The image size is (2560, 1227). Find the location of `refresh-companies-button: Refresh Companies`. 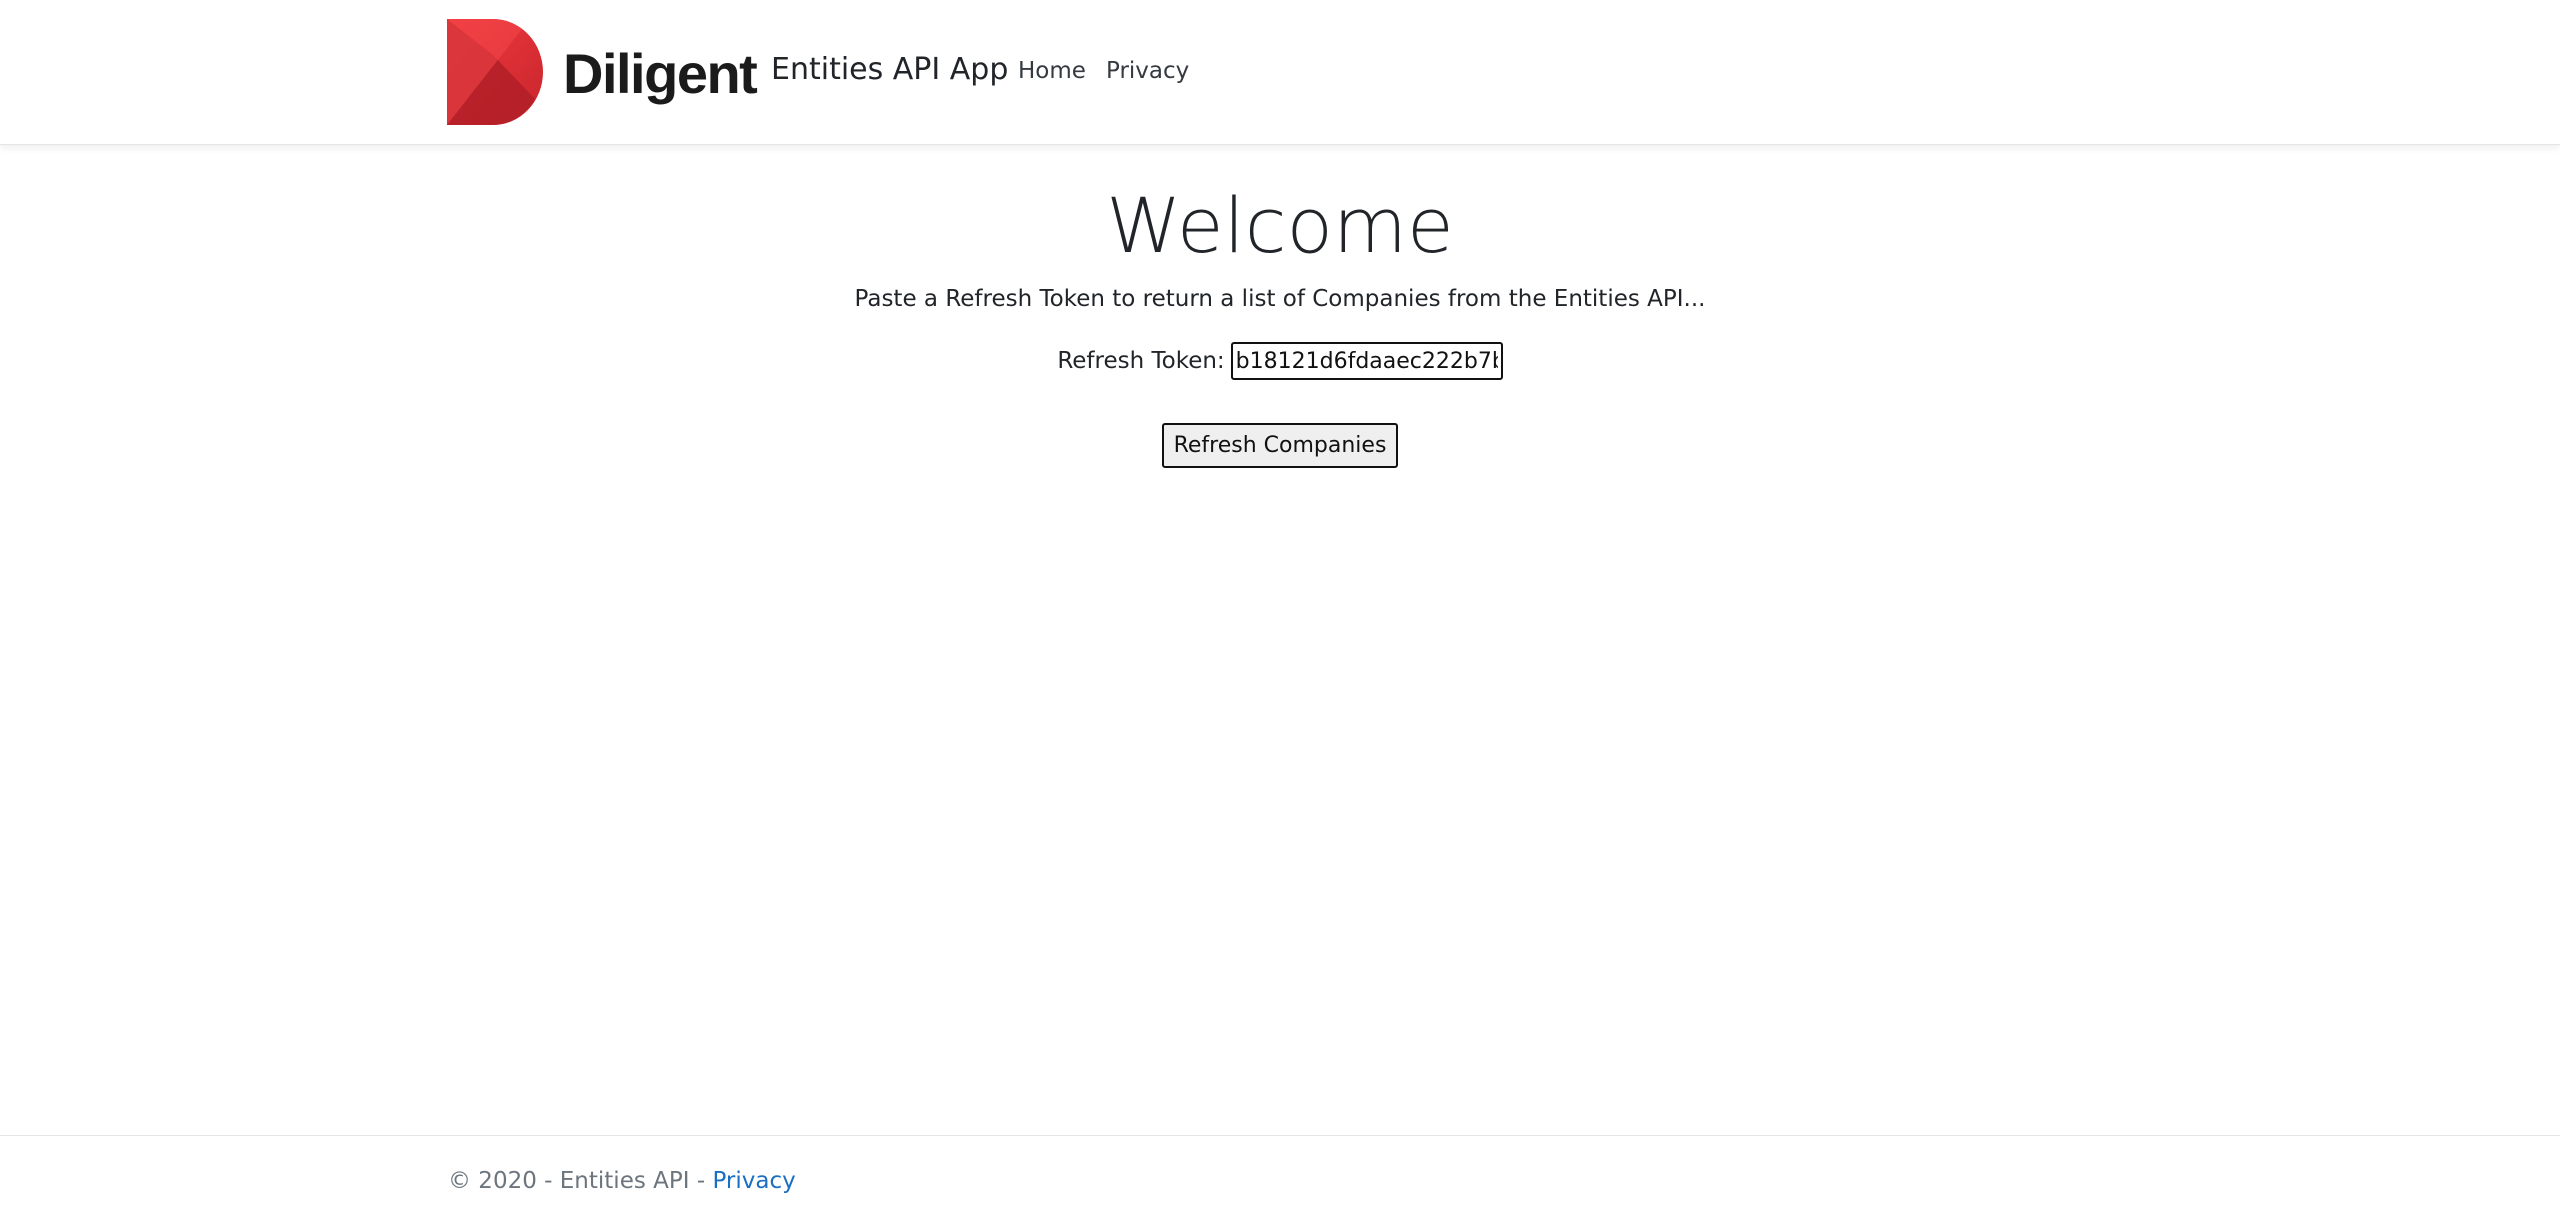

refresh-companies-button: Refresh Companies is located at coordinates (1280, 445).